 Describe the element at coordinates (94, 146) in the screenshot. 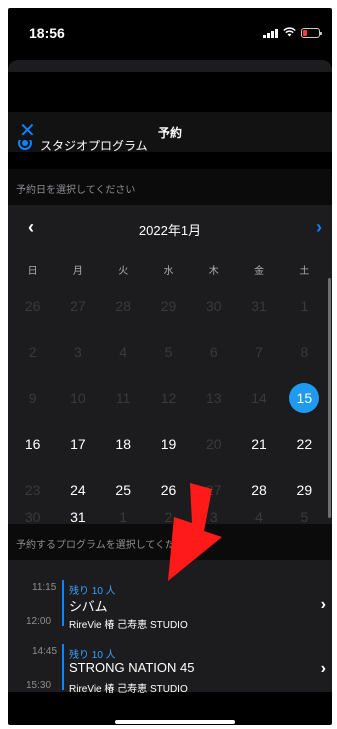

I see `program-type-label: スタジオプログラム` at that location.